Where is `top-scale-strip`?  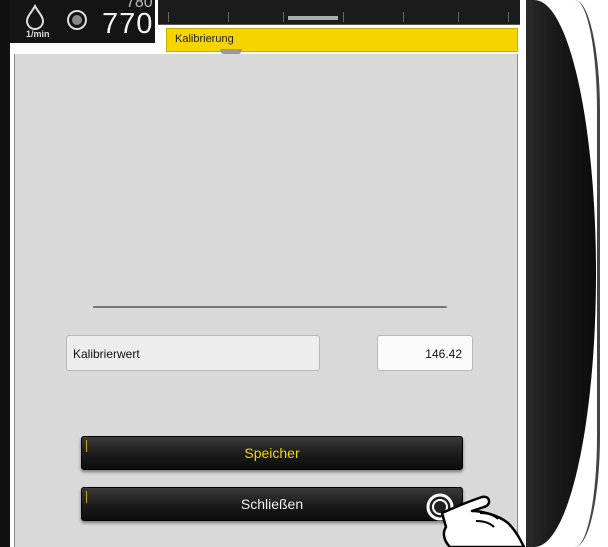
top-scale-strip is located at coordinates (339, 12).